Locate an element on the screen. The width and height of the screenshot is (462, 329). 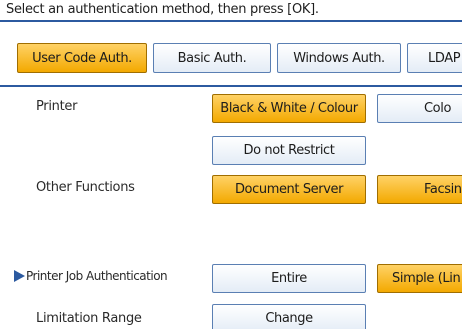
limitation-range-change-button: Change is located at coordinates (289, 316).